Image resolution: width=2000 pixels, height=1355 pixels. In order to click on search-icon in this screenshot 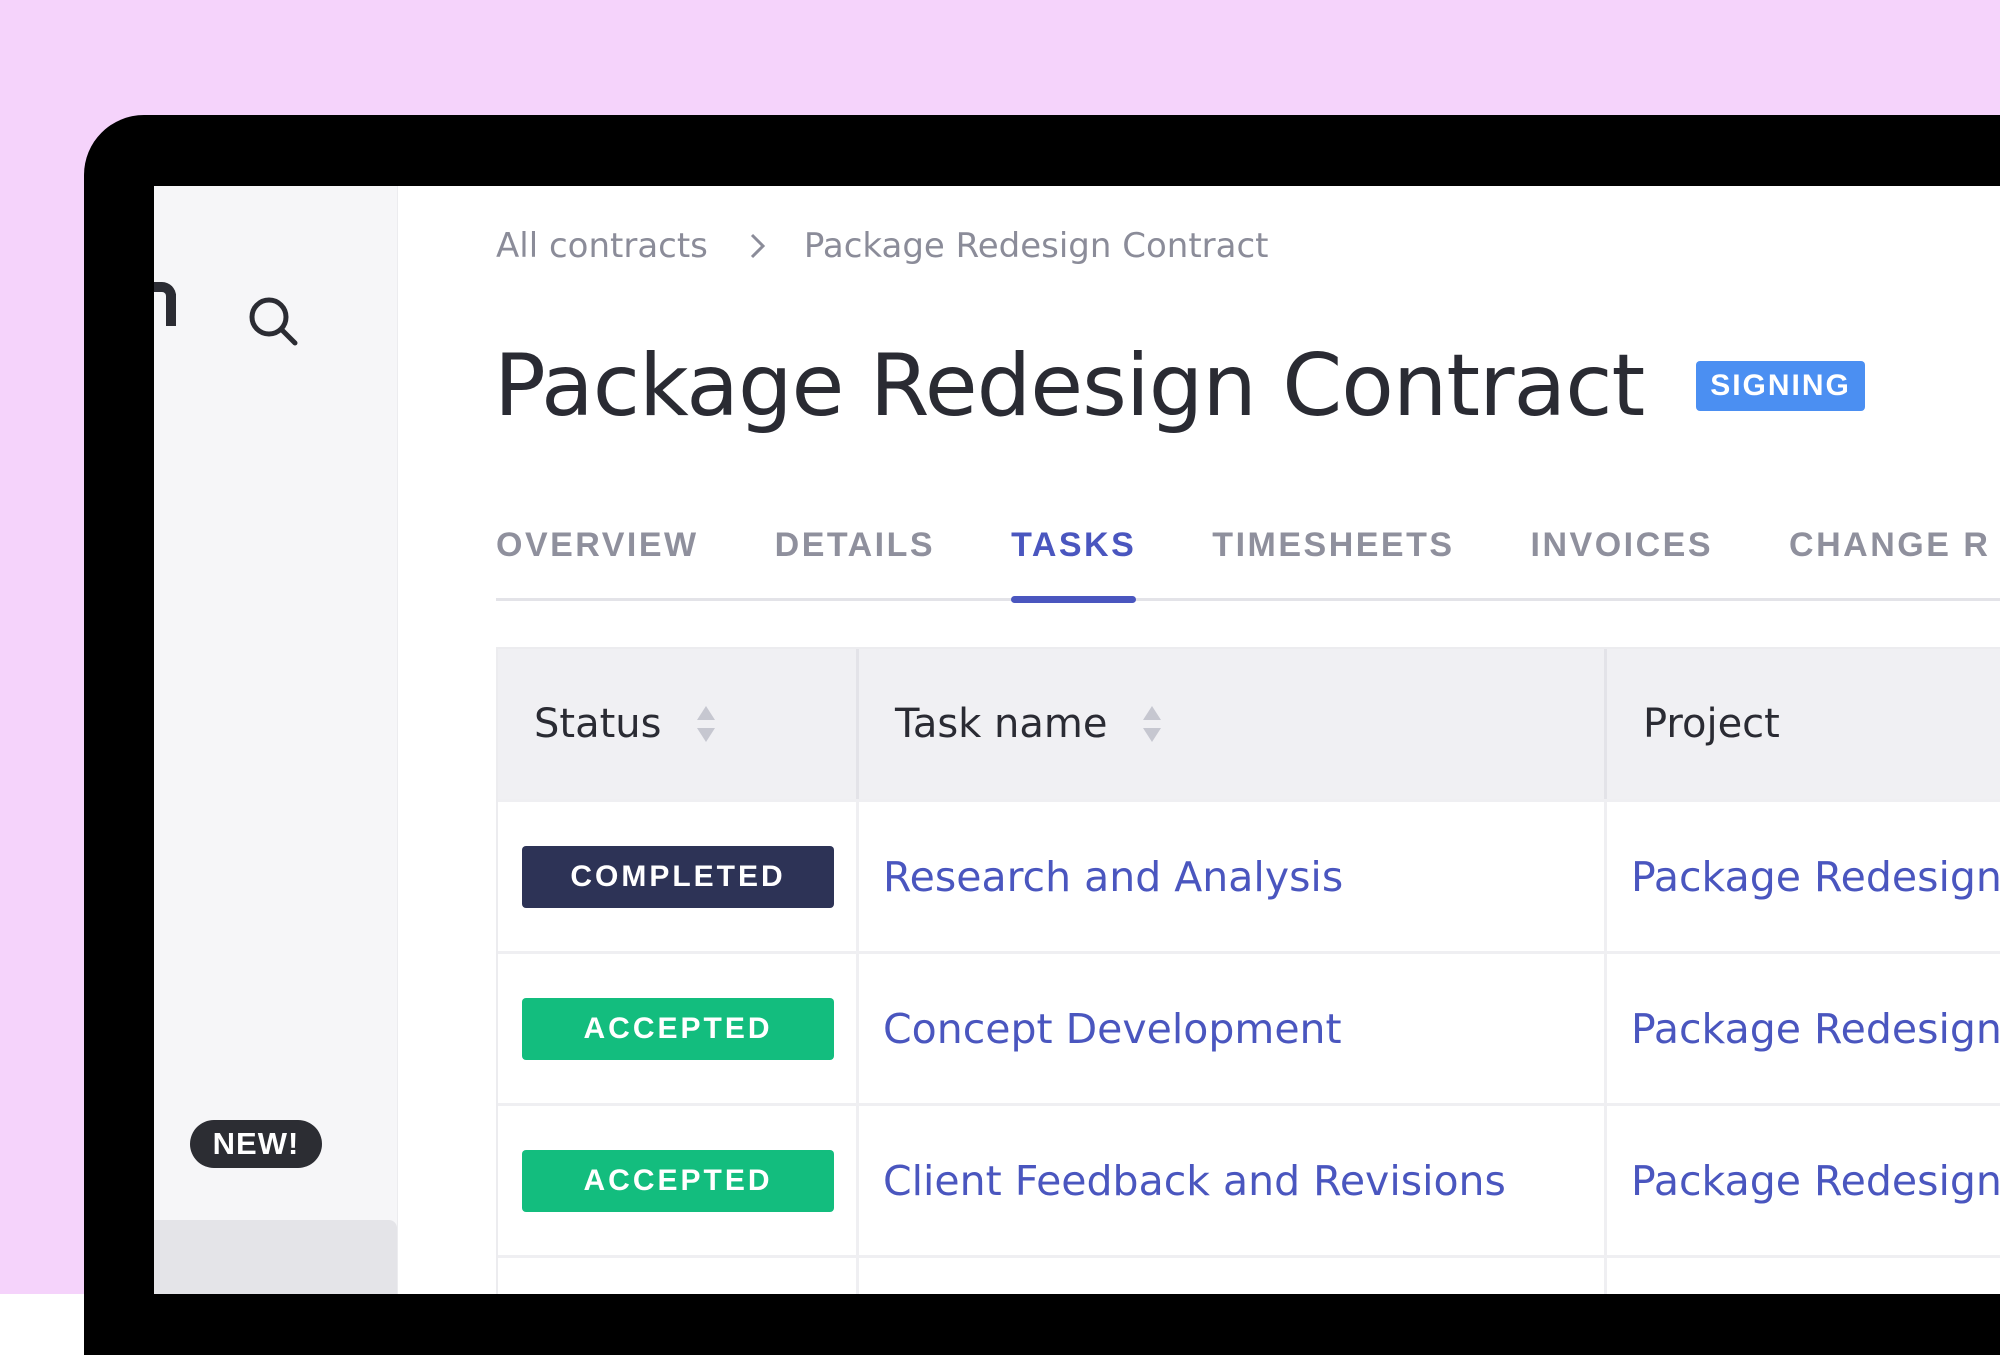, I will do `click(273, 321)`.